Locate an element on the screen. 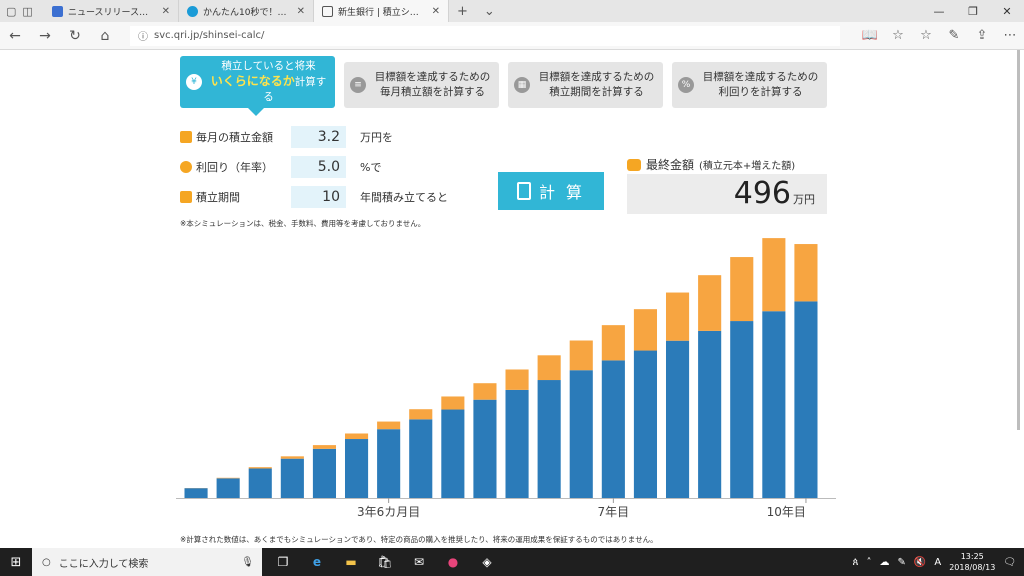 The height and width of the screenshot is (576, 1024). calendar-icon is located at coordinates (186, 197).